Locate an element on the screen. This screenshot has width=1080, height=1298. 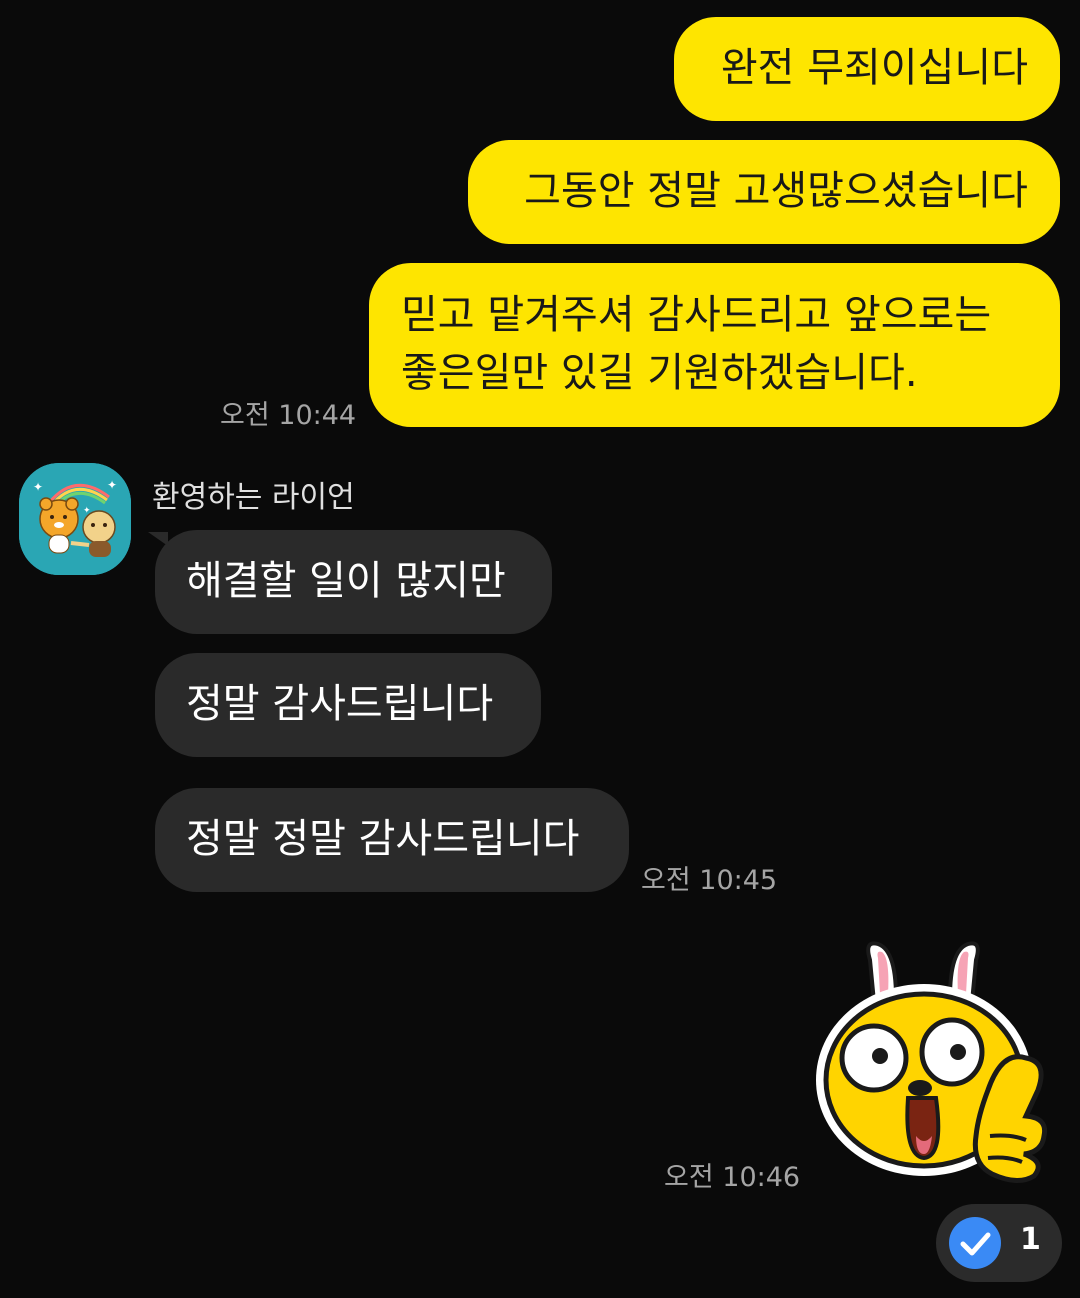
ryan-and-friend-rainbow-avatar-icon: ✦ ✦ ✦ is located at coordinates (75, 519).